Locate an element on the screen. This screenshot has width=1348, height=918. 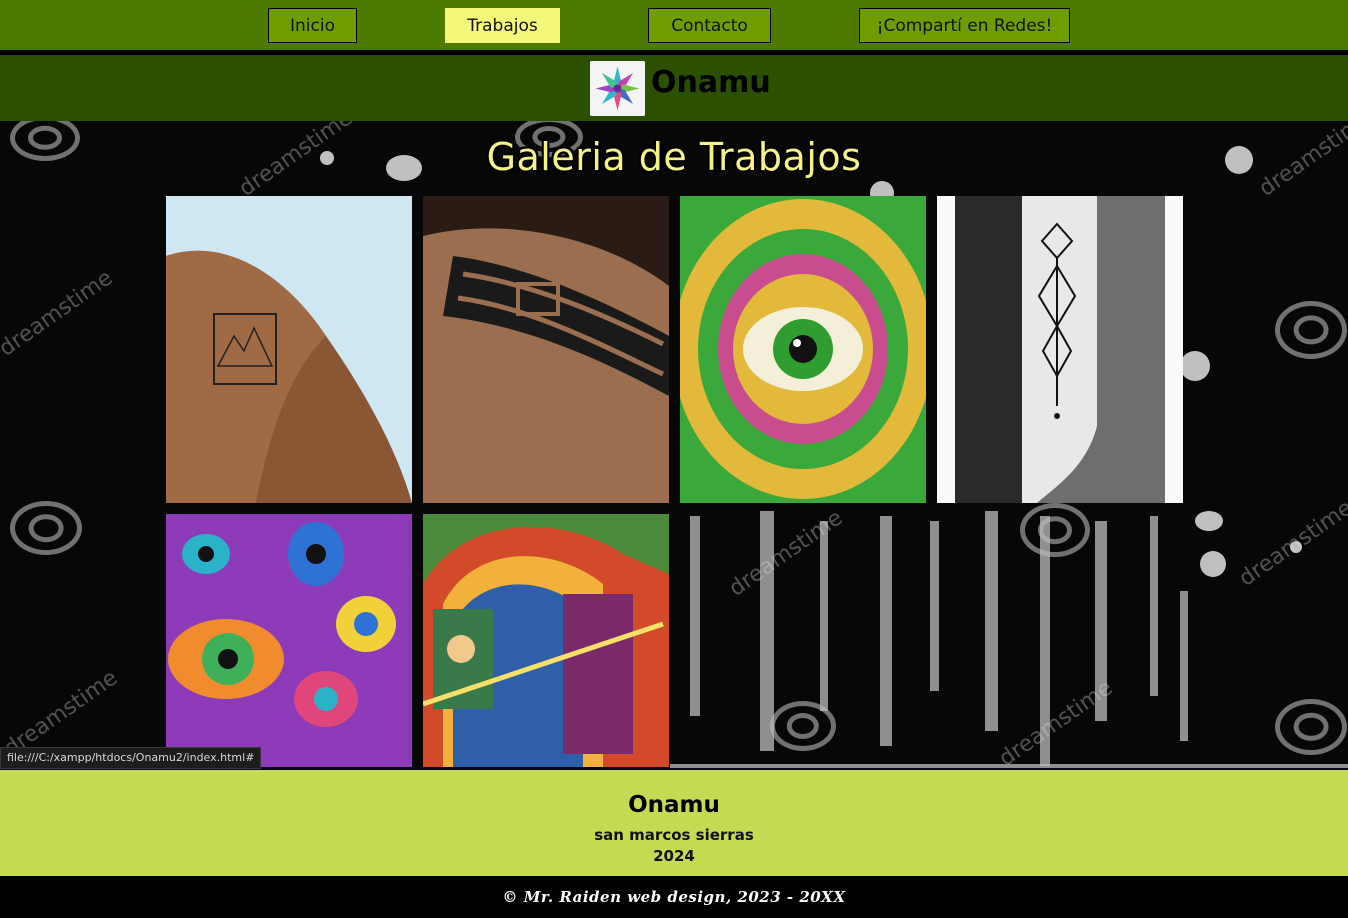
copyright-bar: © Mr. Raiden web design, 2023 - 20XX is located at coordinates (674, 897).